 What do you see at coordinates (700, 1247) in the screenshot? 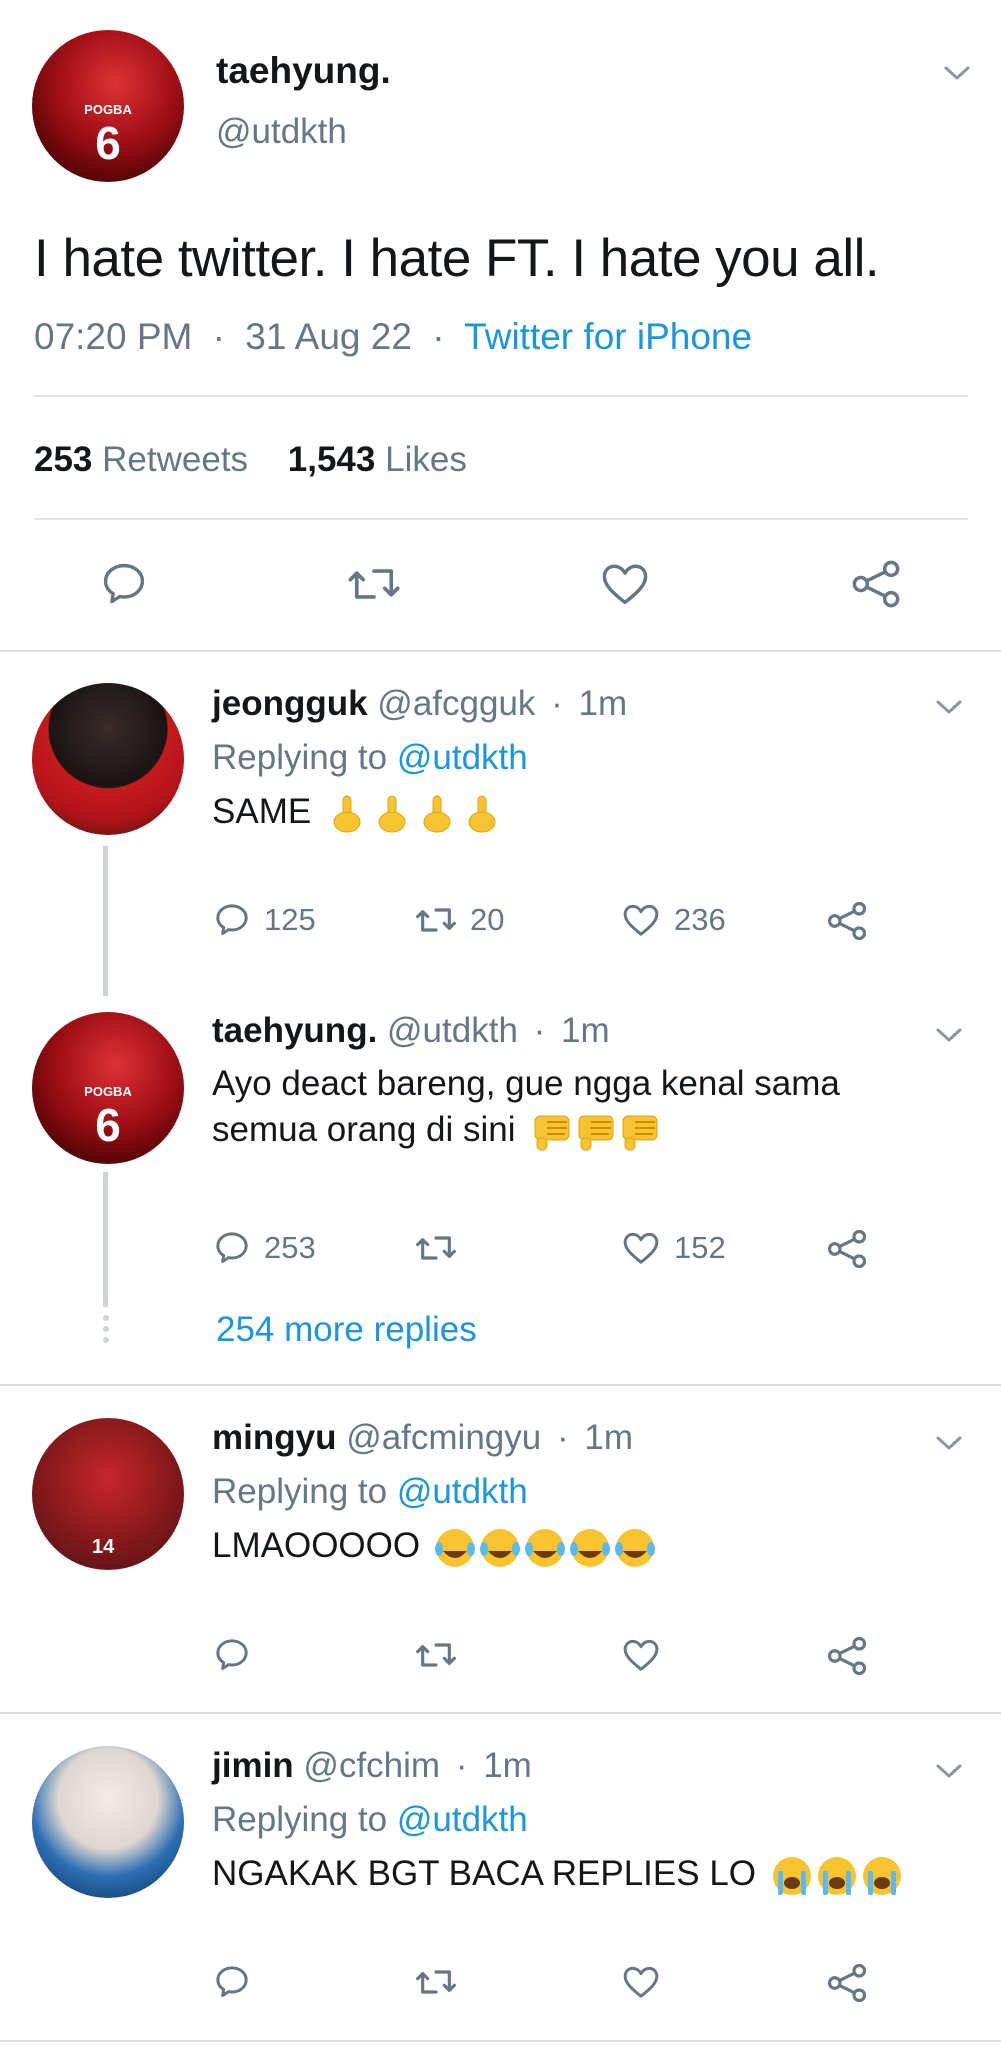
I see `like-count: 152` at bounding box center [700, 1247].